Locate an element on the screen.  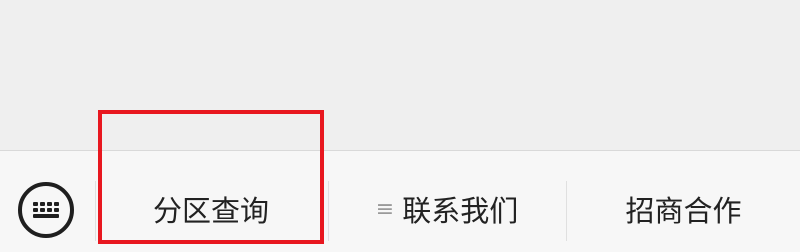
keyboard-toggle-button is located at coordinates (46, 210).